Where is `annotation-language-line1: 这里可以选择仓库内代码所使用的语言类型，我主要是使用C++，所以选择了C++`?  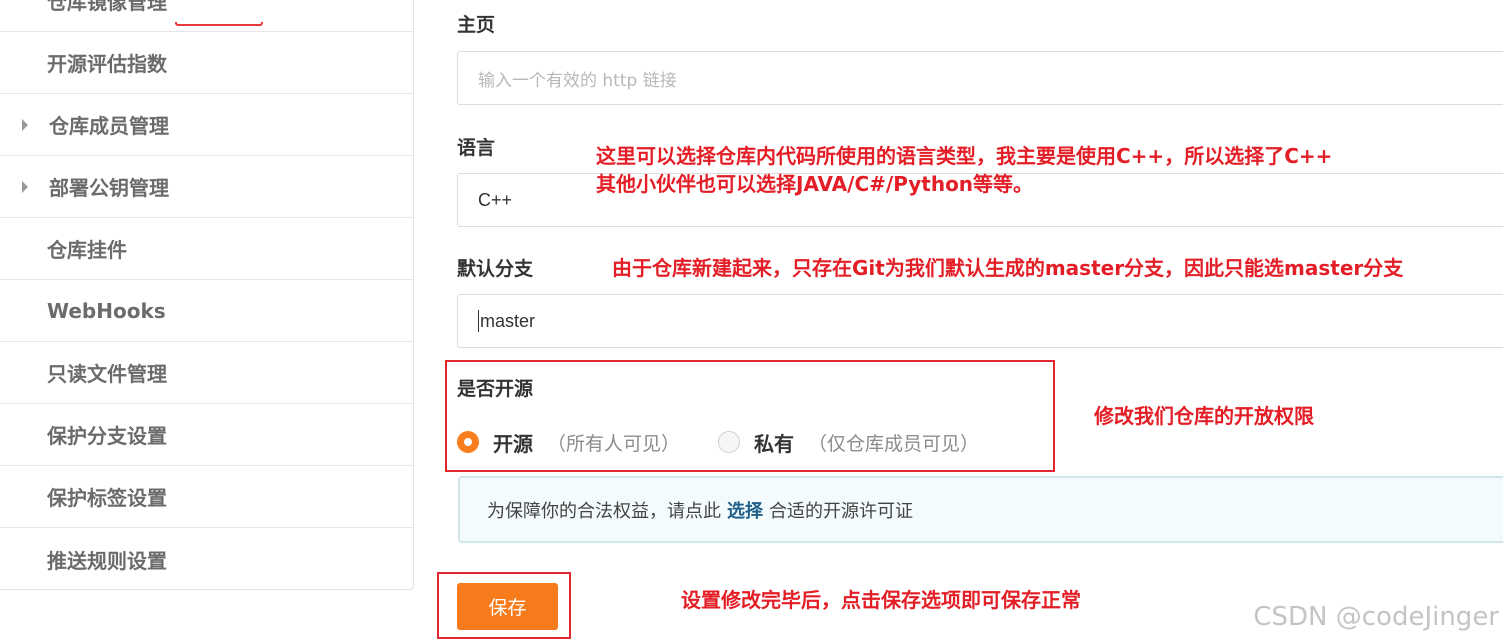 annotation-language-line1: 这里可以选择仓库内代码所使用的语言类型，我主要是使用C++，所以选择了C++ is located at coordinates (964, 156).